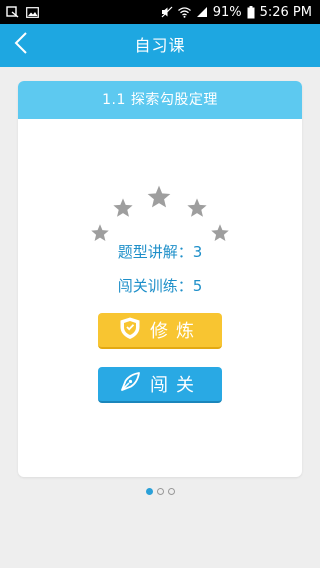  Describe the element at coordinates (160, 100) in the screenshot. I see `lesson-title: 1.1 探索勾股定理` at that location.